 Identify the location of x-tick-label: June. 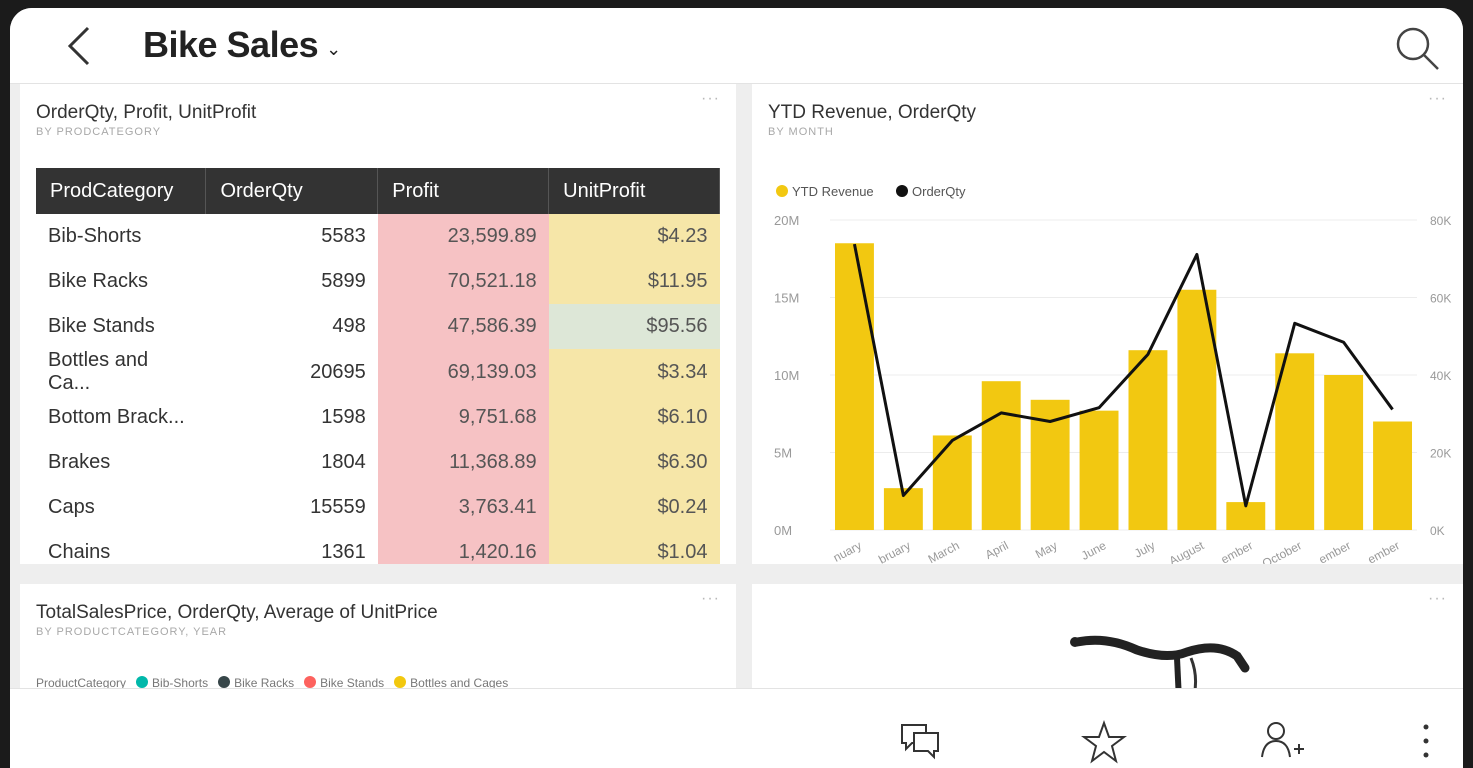
(1094, 550).